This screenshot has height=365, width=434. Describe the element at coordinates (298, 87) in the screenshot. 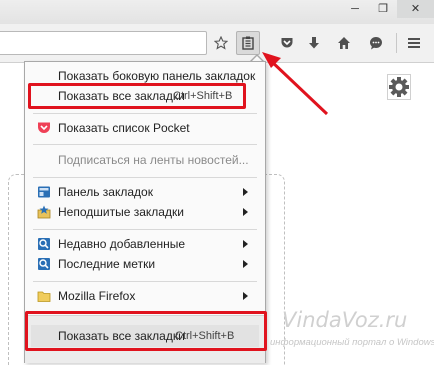

I see `annotation-arrow-line` at that location.